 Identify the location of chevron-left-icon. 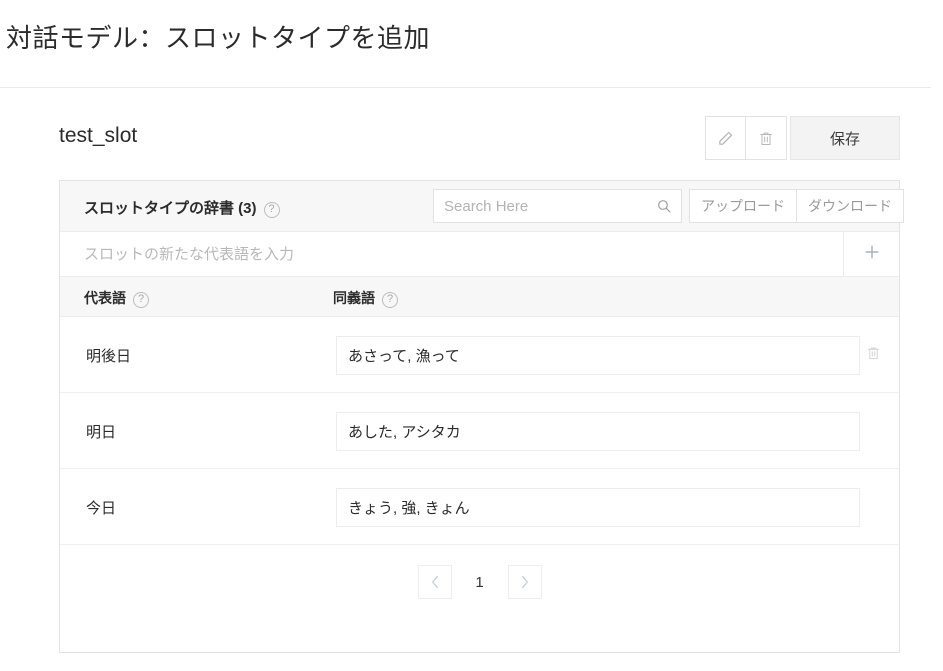
(434, 582).